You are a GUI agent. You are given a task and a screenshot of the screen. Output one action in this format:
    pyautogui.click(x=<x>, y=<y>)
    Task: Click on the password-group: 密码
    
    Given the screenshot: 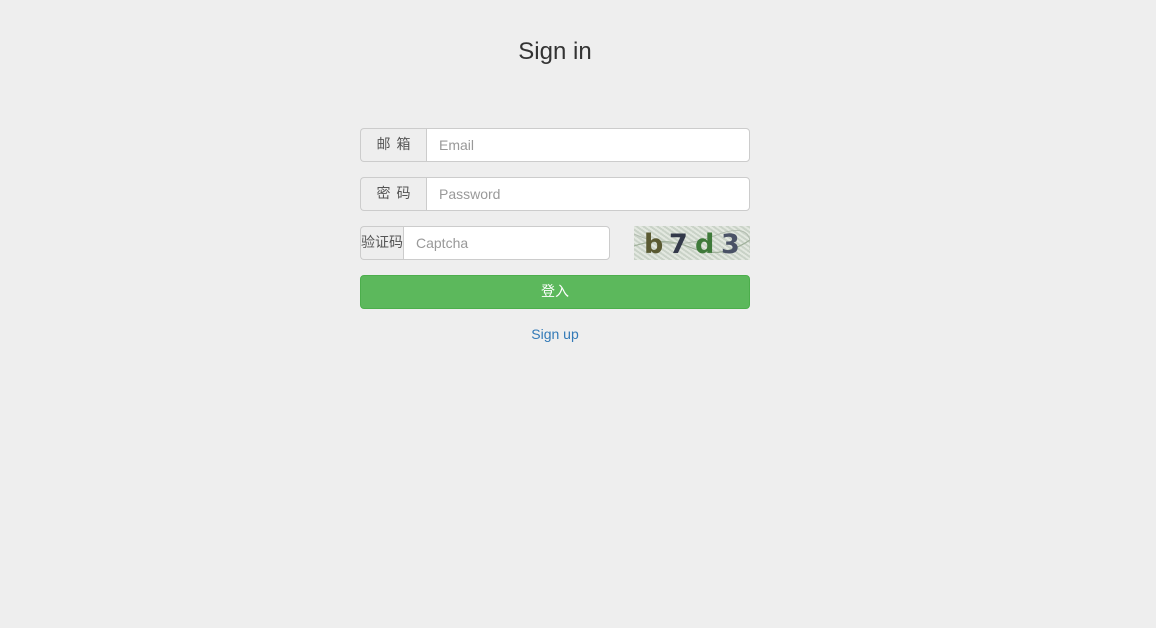 What is the action you would take?
    pyautogui.click(x=555, y=194)
    